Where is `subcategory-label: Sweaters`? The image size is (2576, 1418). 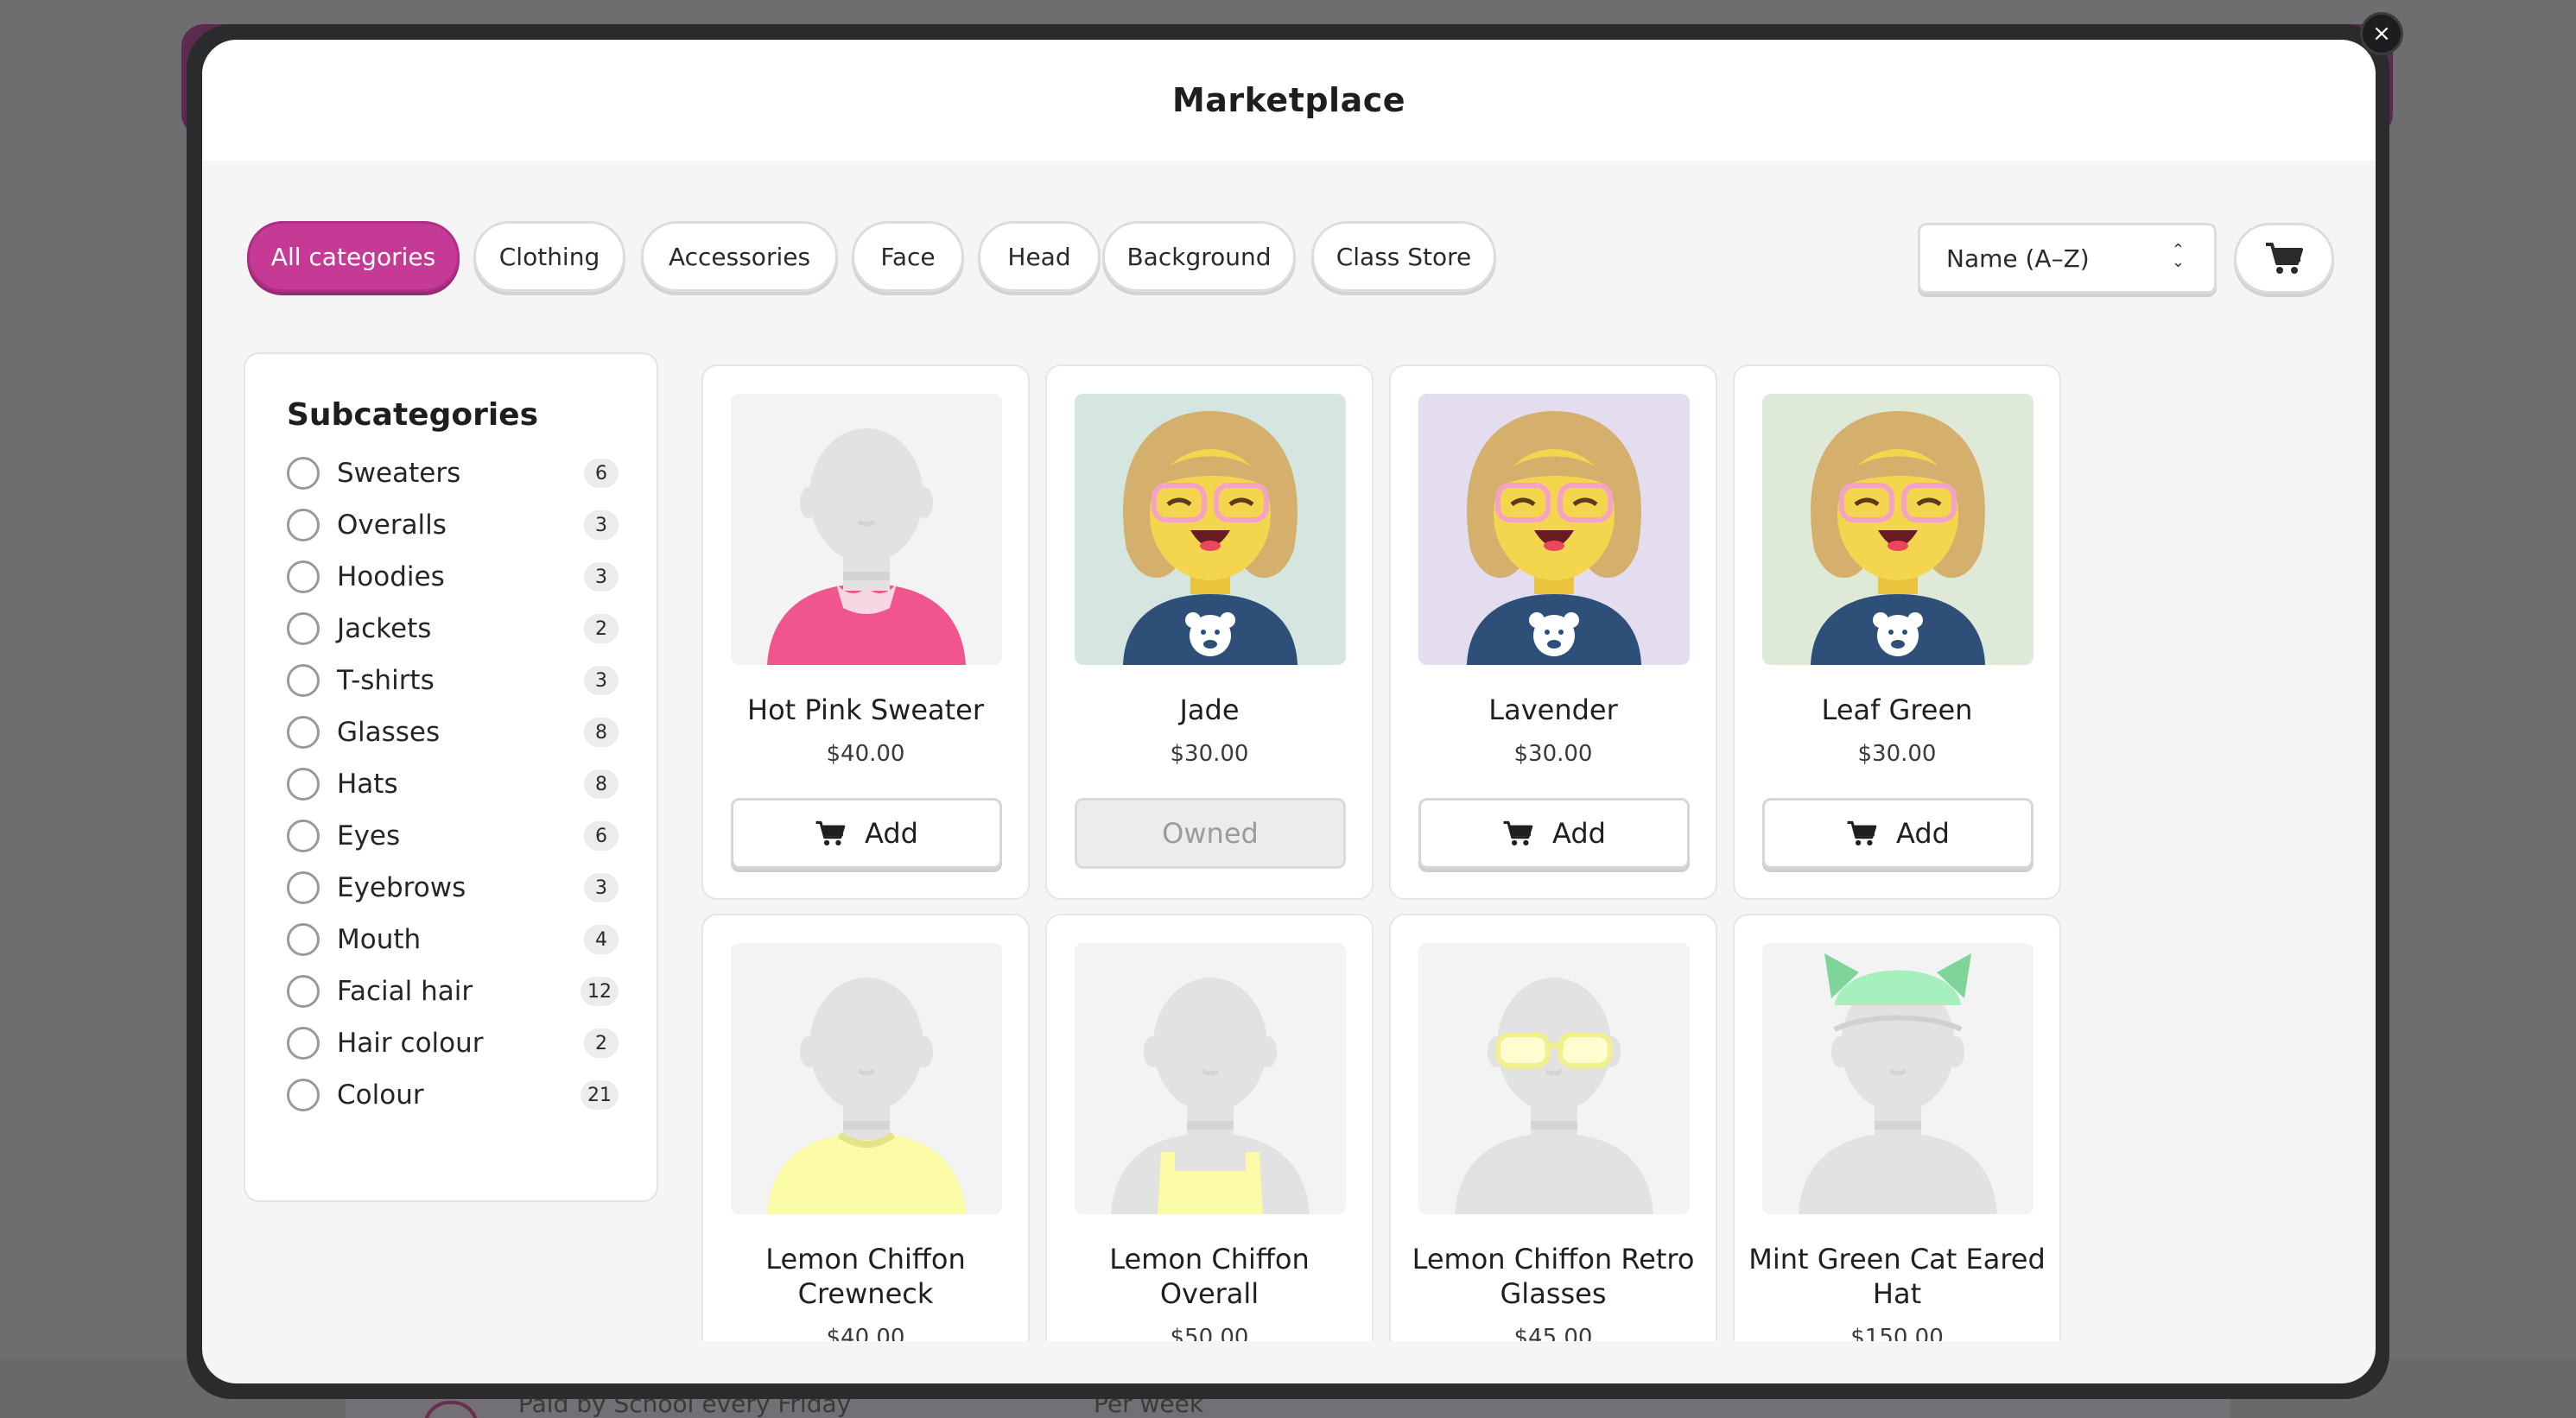 subcategory-label: Sweaters is located at coordinates (399, 473).